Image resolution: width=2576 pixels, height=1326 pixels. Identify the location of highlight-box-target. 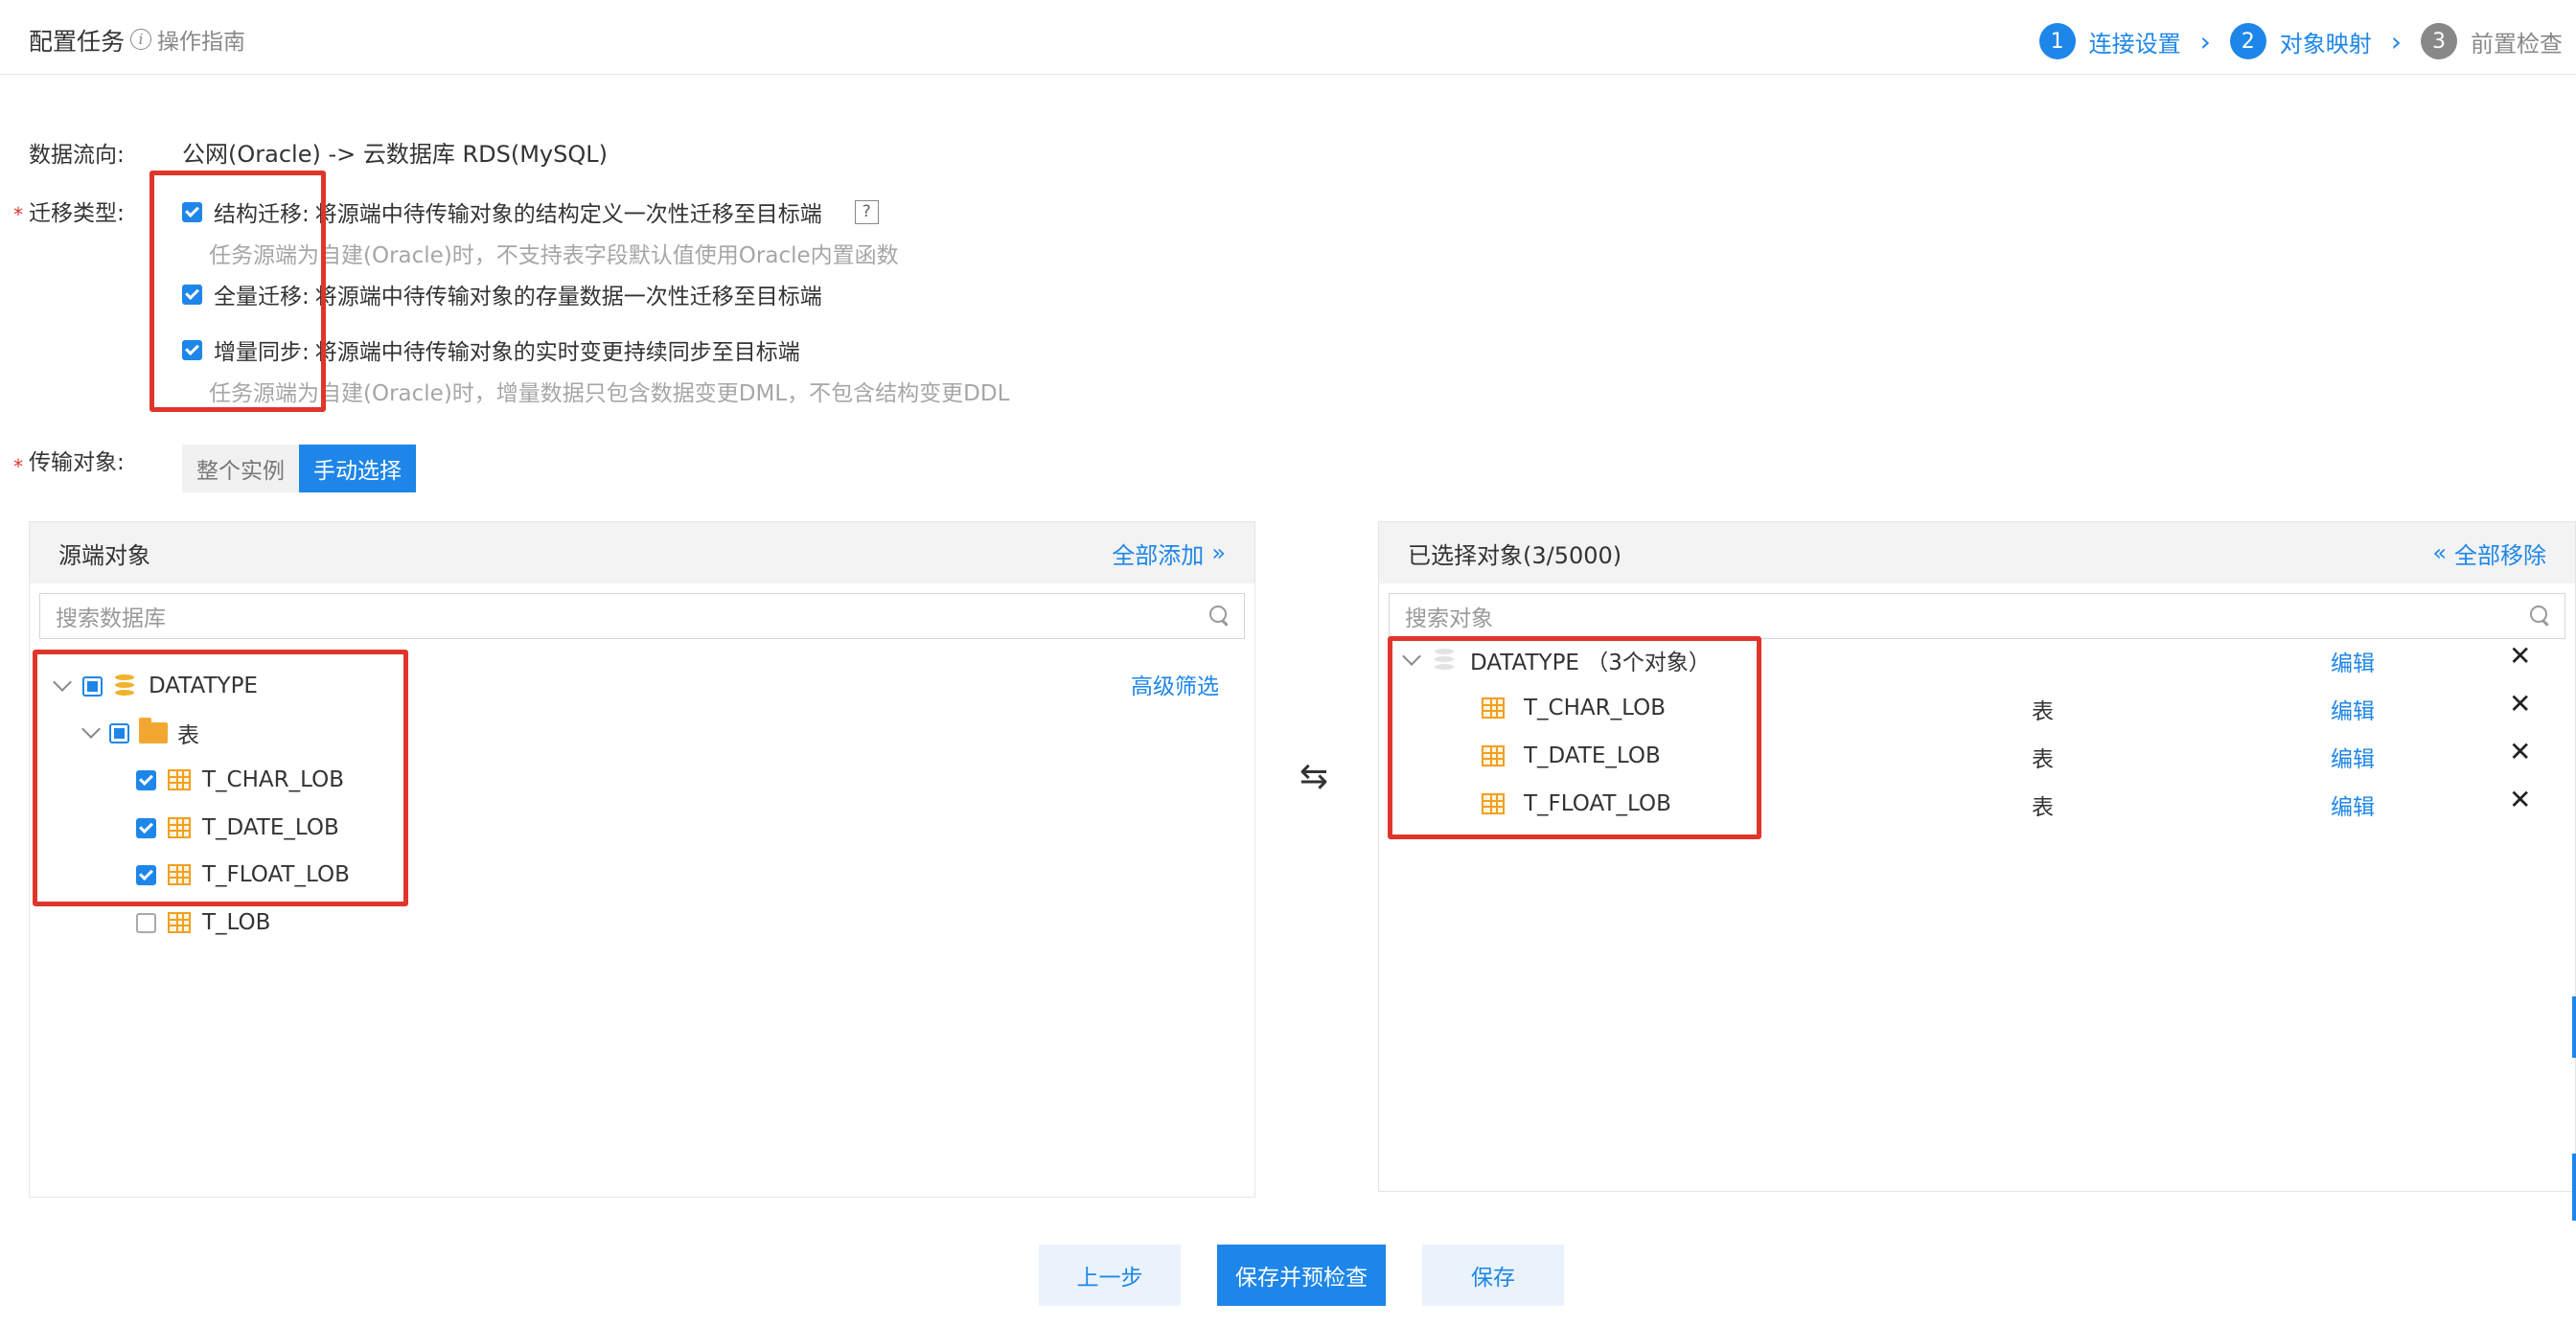
(1575, 737).